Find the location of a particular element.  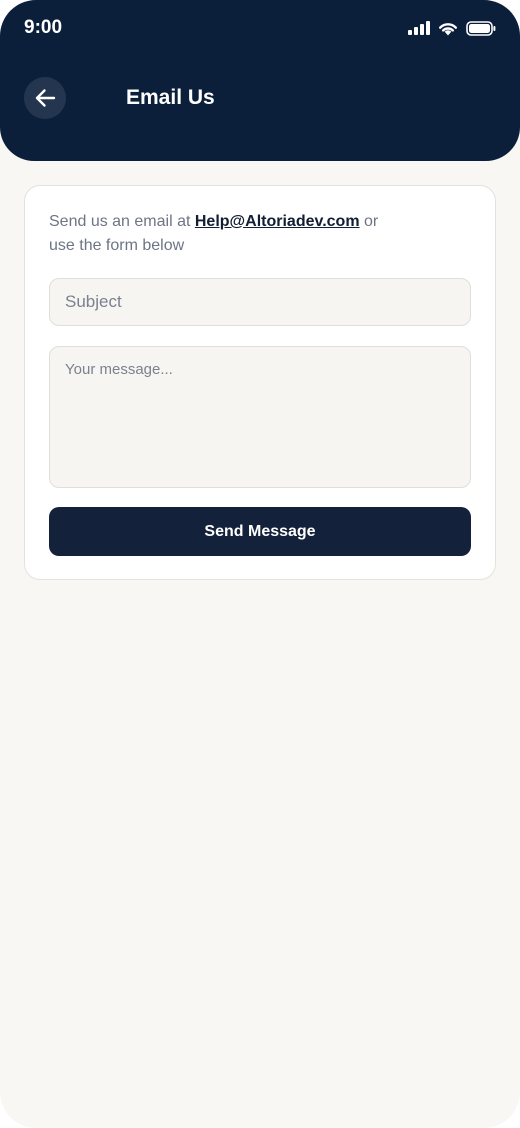

cellular-signal-icon is located at coordinates (419, 28).